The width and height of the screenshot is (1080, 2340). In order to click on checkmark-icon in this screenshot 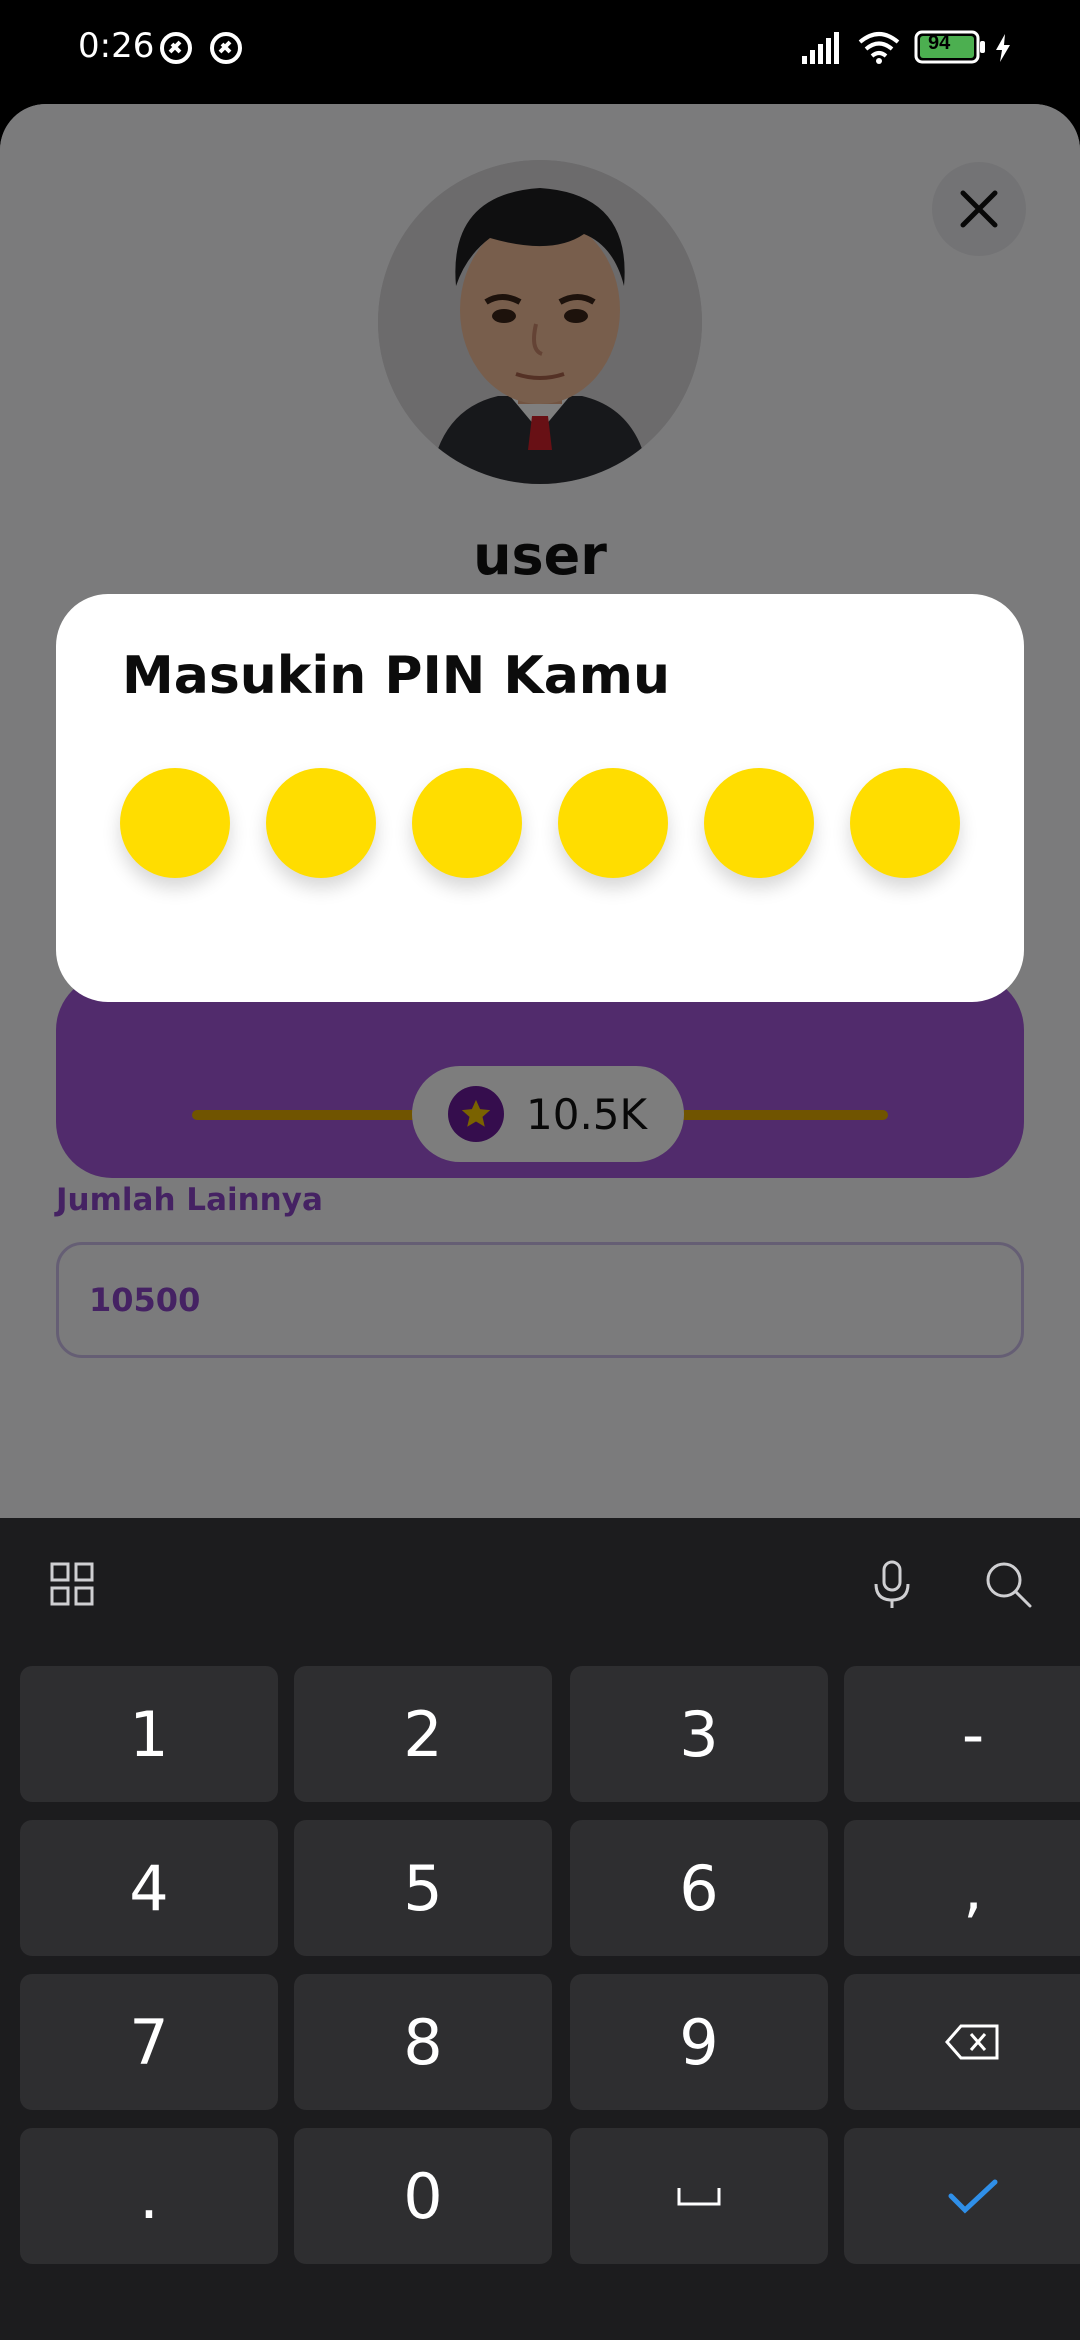, I will do `click(973, 2196)`.